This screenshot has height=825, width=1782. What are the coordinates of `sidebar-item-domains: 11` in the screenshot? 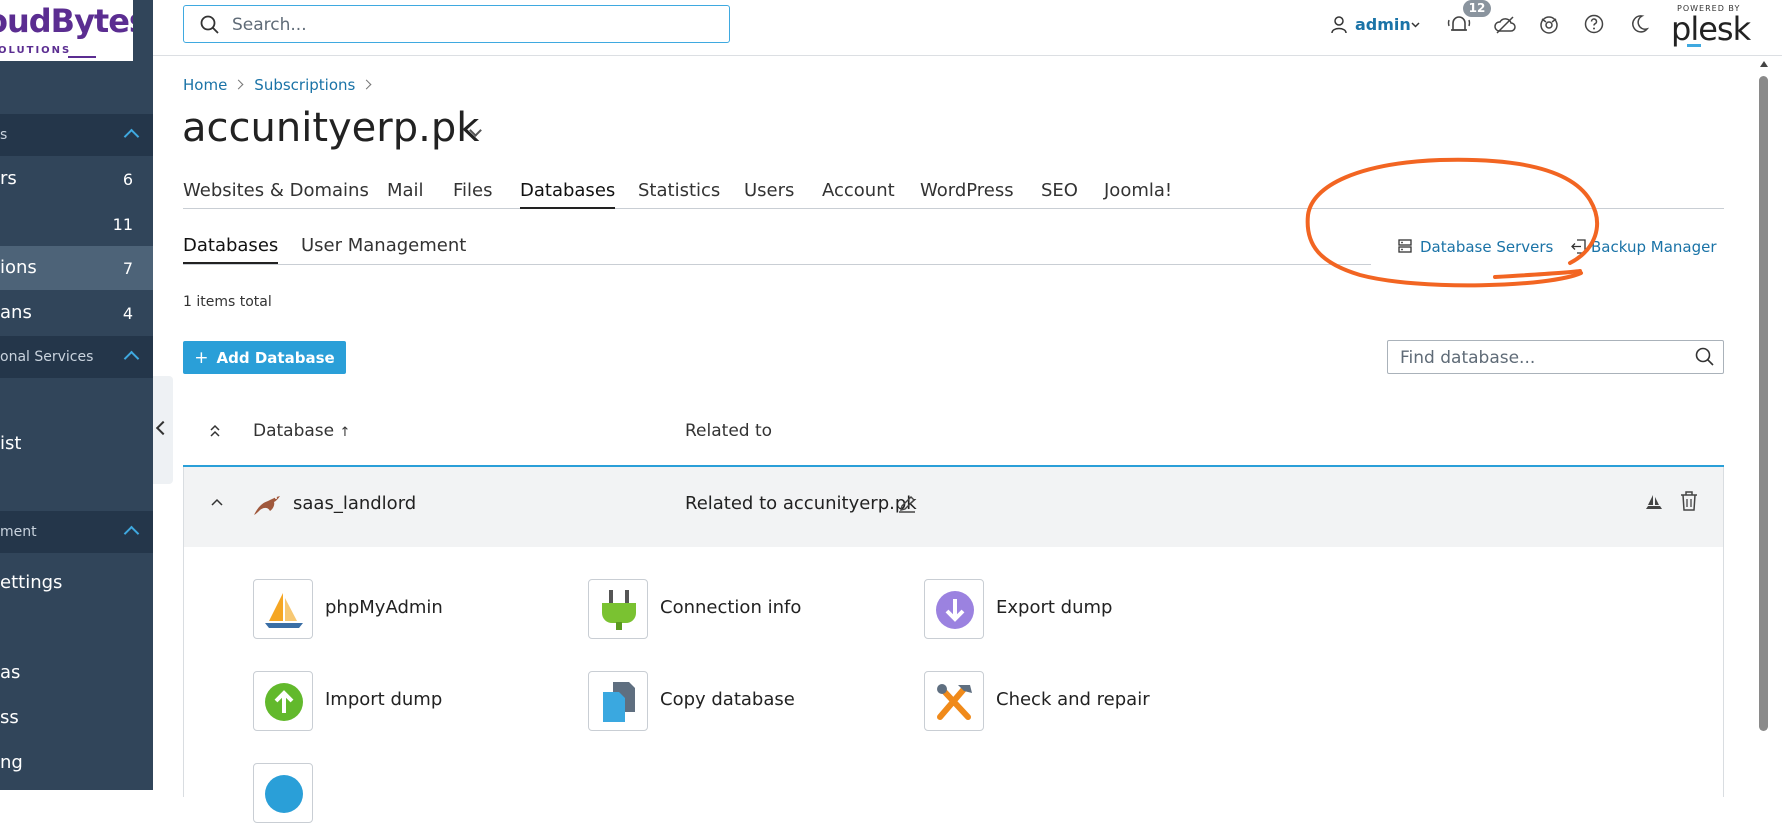 It's located at (76, 224).